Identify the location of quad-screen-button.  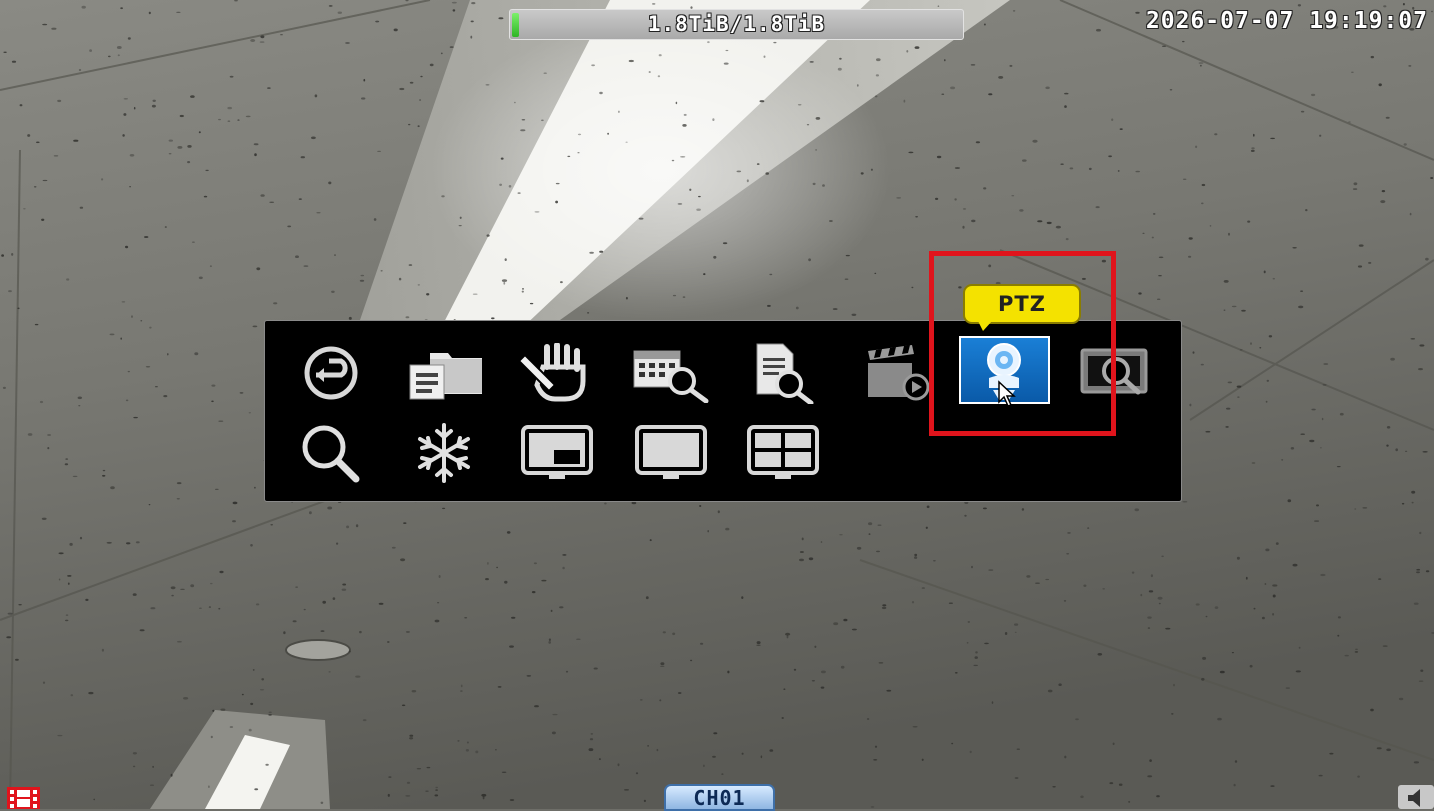
(783, 453).